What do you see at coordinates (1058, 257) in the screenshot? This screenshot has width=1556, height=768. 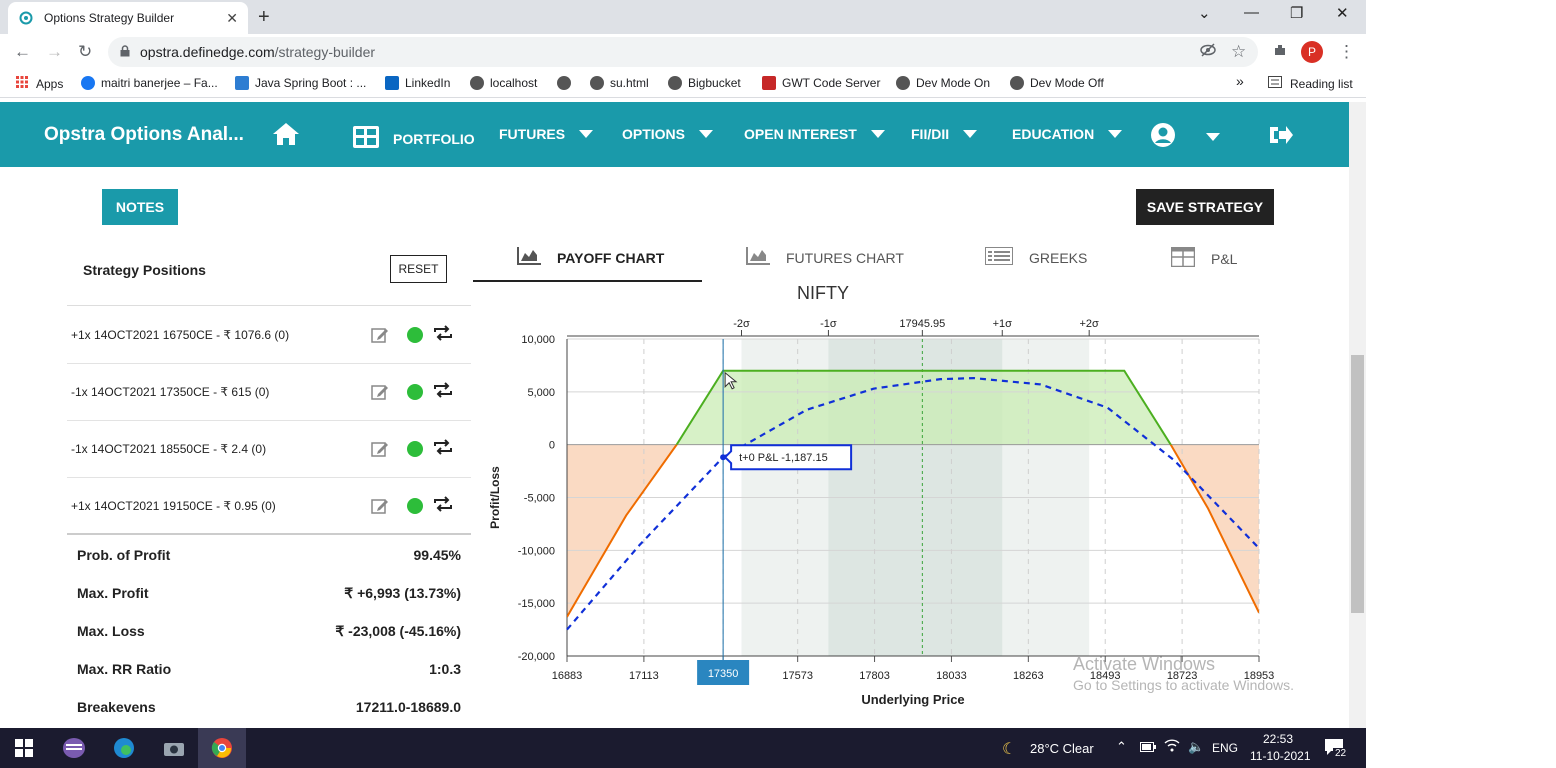 I see `tab-label: GREEKS` at bounding box center [1058, 257].